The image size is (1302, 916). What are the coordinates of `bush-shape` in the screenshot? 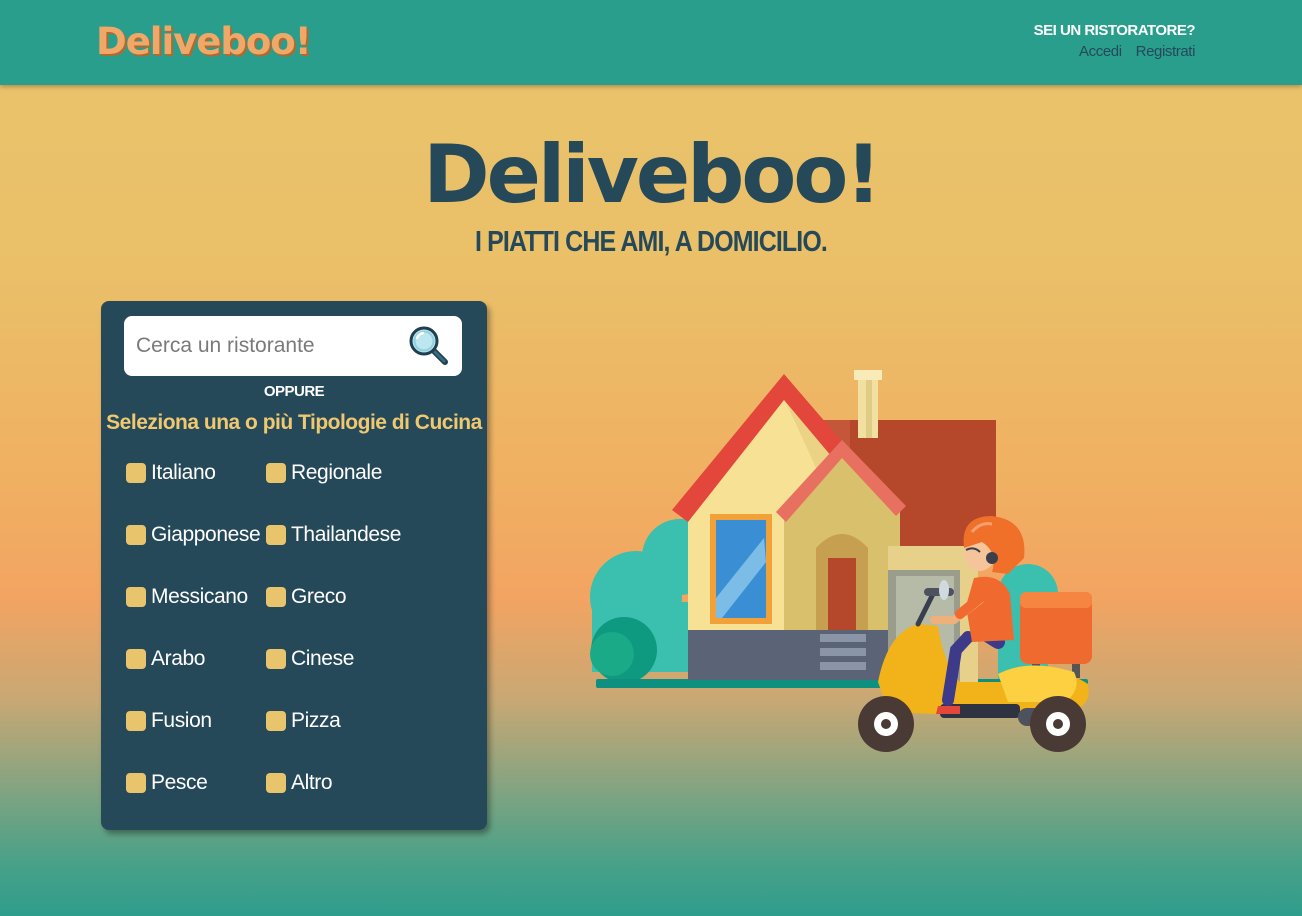 It's located at (612, 654).